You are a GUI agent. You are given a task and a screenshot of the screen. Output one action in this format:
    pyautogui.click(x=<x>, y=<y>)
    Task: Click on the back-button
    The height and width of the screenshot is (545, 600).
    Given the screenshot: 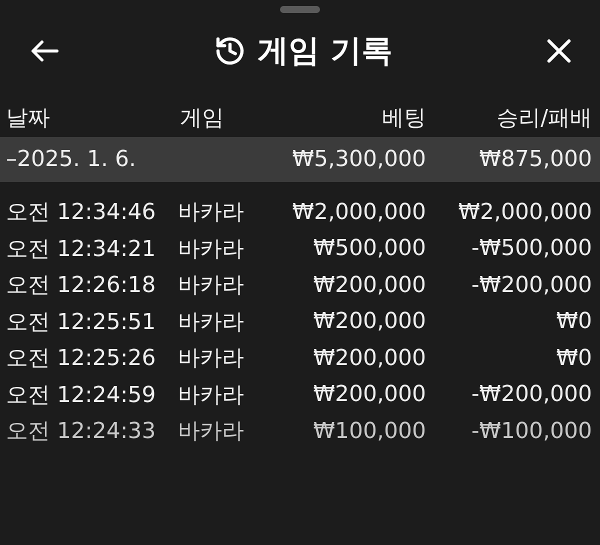 What is the action you would take?
    pyautogui.click(x=45, y=50)
    